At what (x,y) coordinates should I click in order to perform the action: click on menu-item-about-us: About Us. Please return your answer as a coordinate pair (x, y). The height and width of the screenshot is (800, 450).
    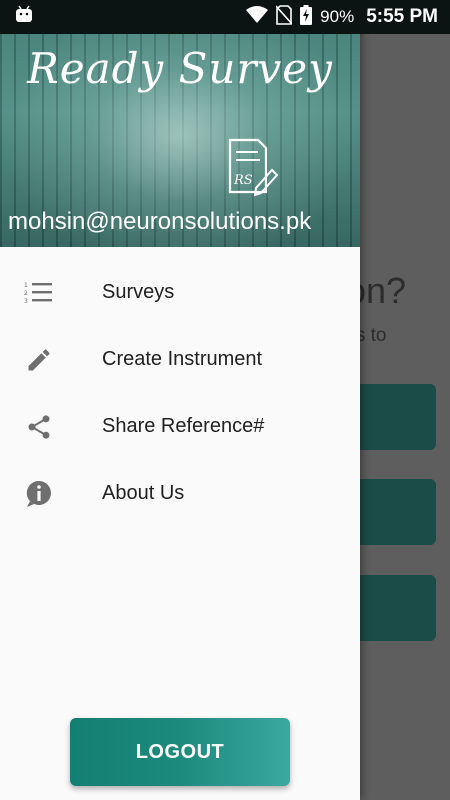
    Looking at the image, I should click on (180, 493).